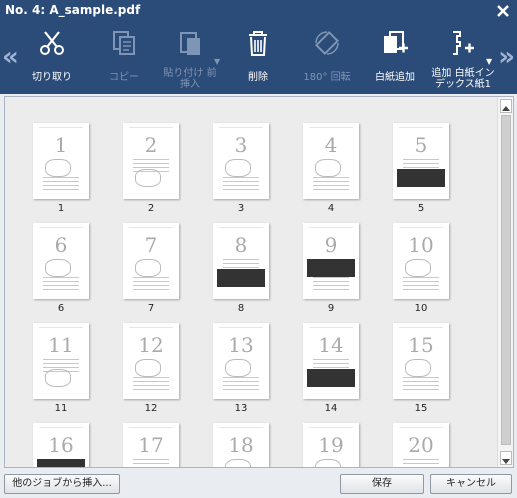 This screenshot has height=498, width=517. I want to click on vertical-scrollbar, so click(505, 282).